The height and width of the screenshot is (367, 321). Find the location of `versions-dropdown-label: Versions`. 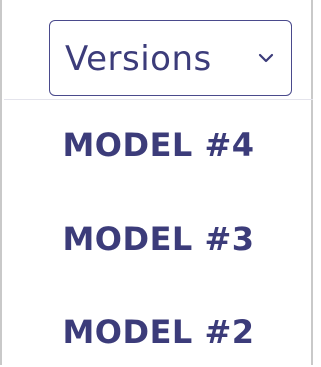

versions-dropdown-label: Versions is located at coordinates (138, 59).